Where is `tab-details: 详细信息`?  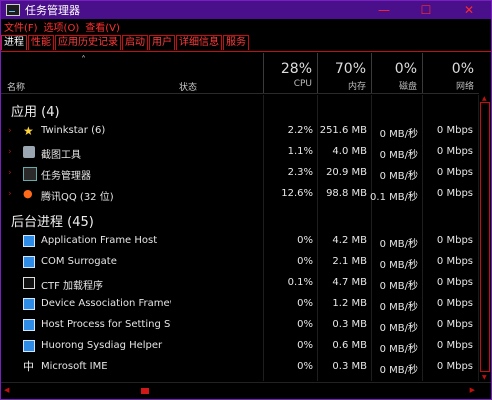
tab-details: 详细信息 is located at coordinates (199, 42).